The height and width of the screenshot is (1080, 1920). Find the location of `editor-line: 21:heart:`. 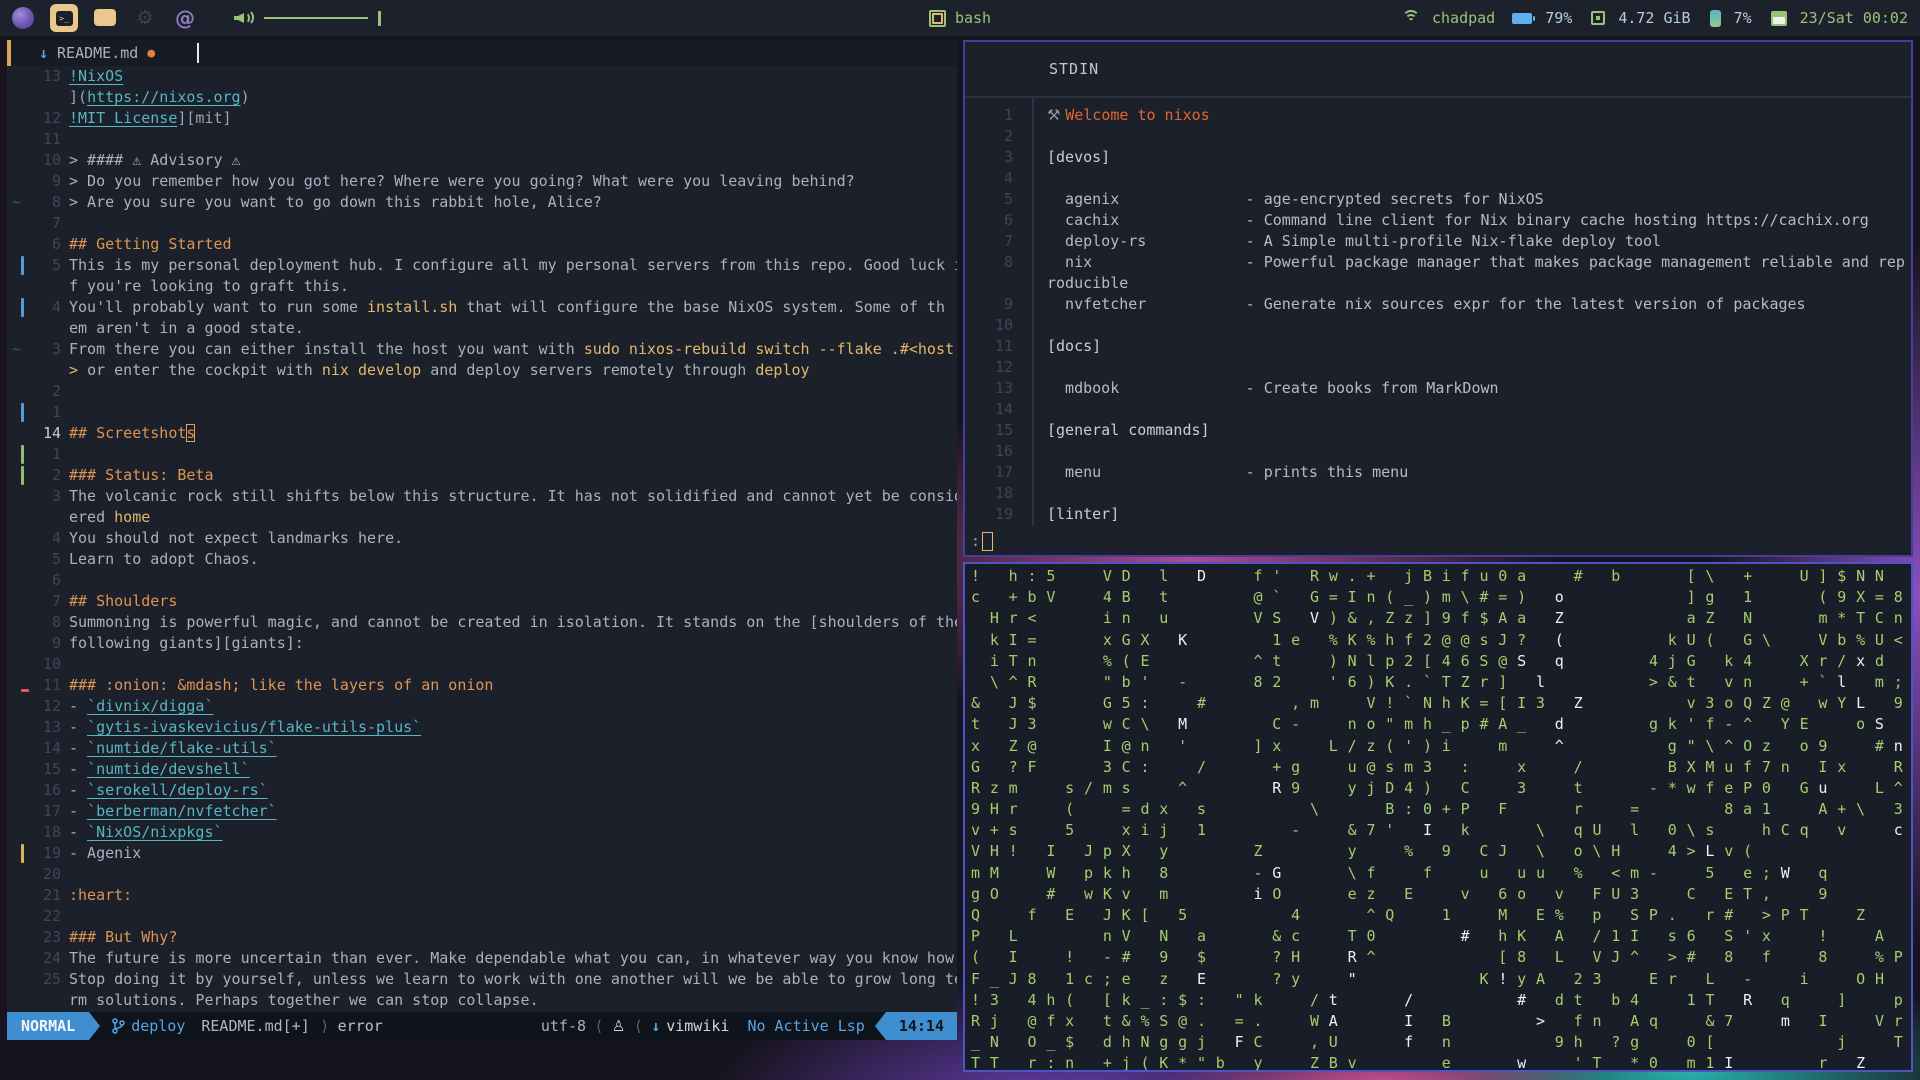

editor-line: 21:heart: is located at coordinates (482, 895).